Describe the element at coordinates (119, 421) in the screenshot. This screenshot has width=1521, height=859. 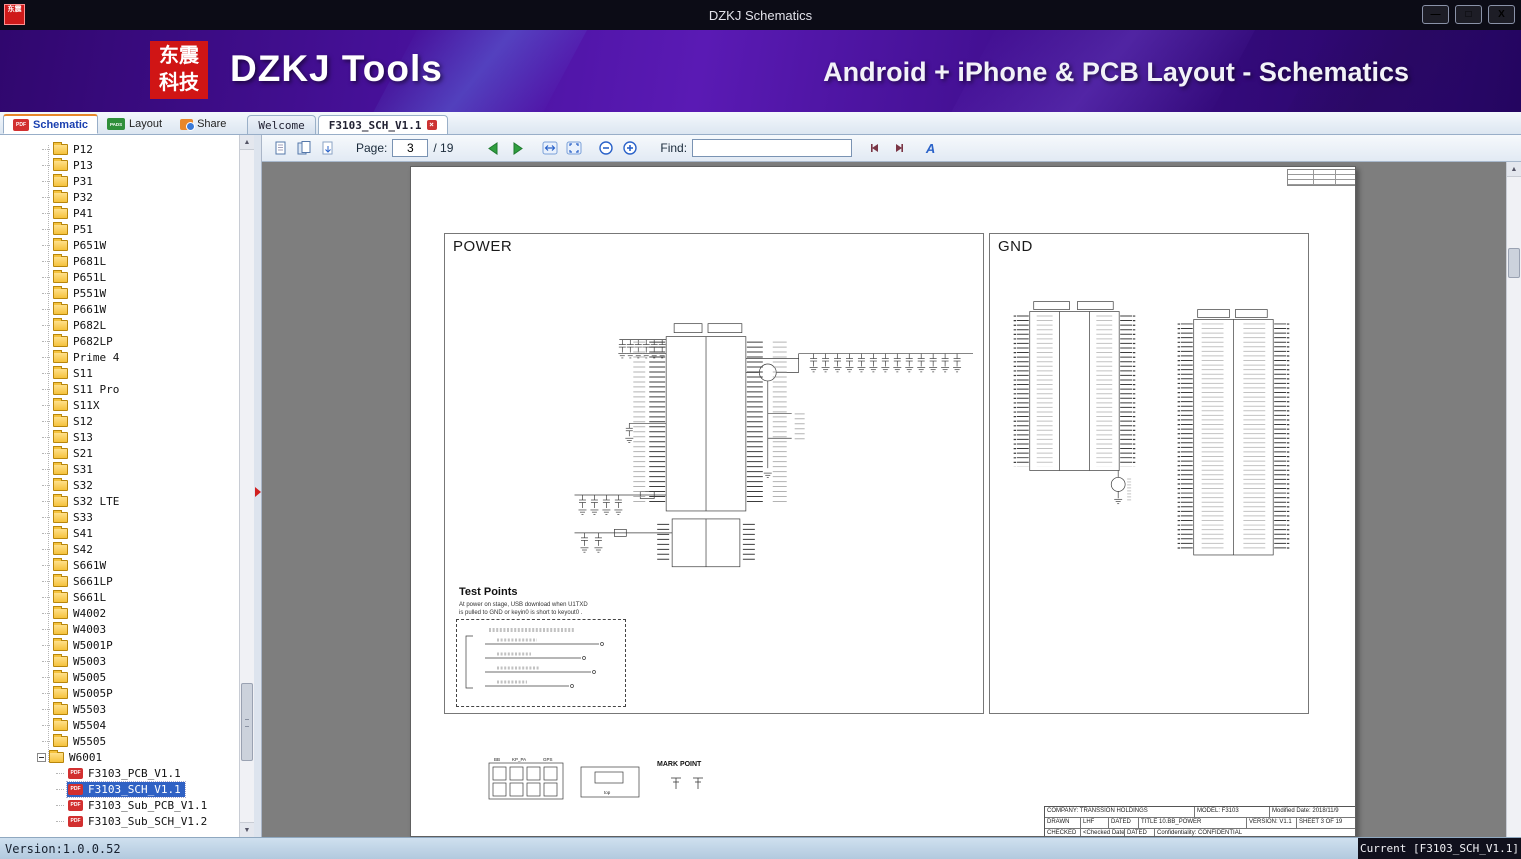
I see `tree-folder-item: S12` at that location.